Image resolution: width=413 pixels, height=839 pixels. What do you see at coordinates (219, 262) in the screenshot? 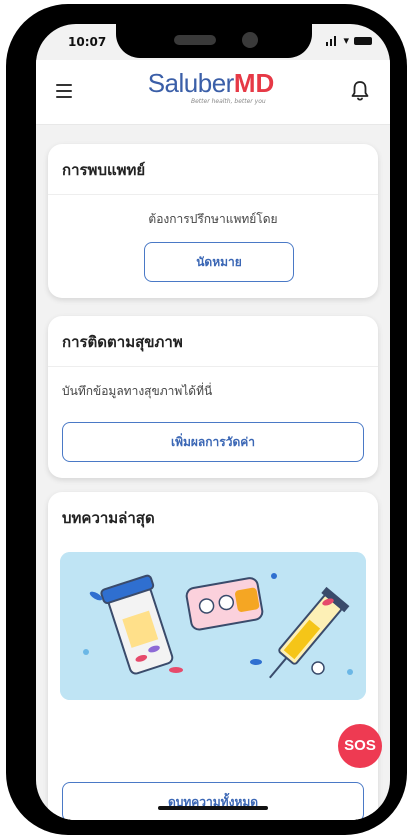
I see `appointment-button: นัดหมาย` at bounding box center [219, 262].